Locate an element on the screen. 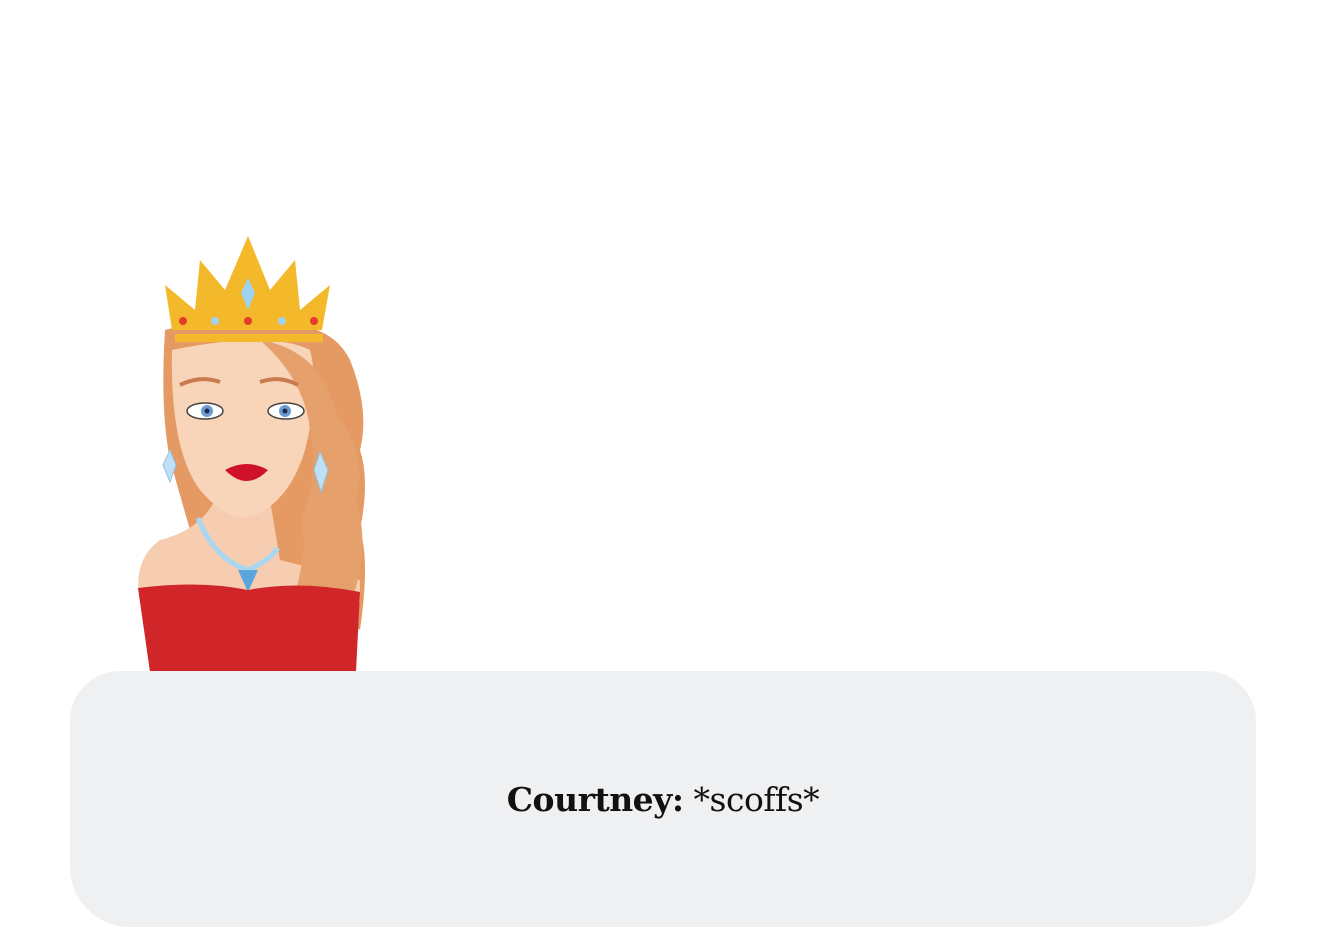  dress is located at coordinates (249, 628).